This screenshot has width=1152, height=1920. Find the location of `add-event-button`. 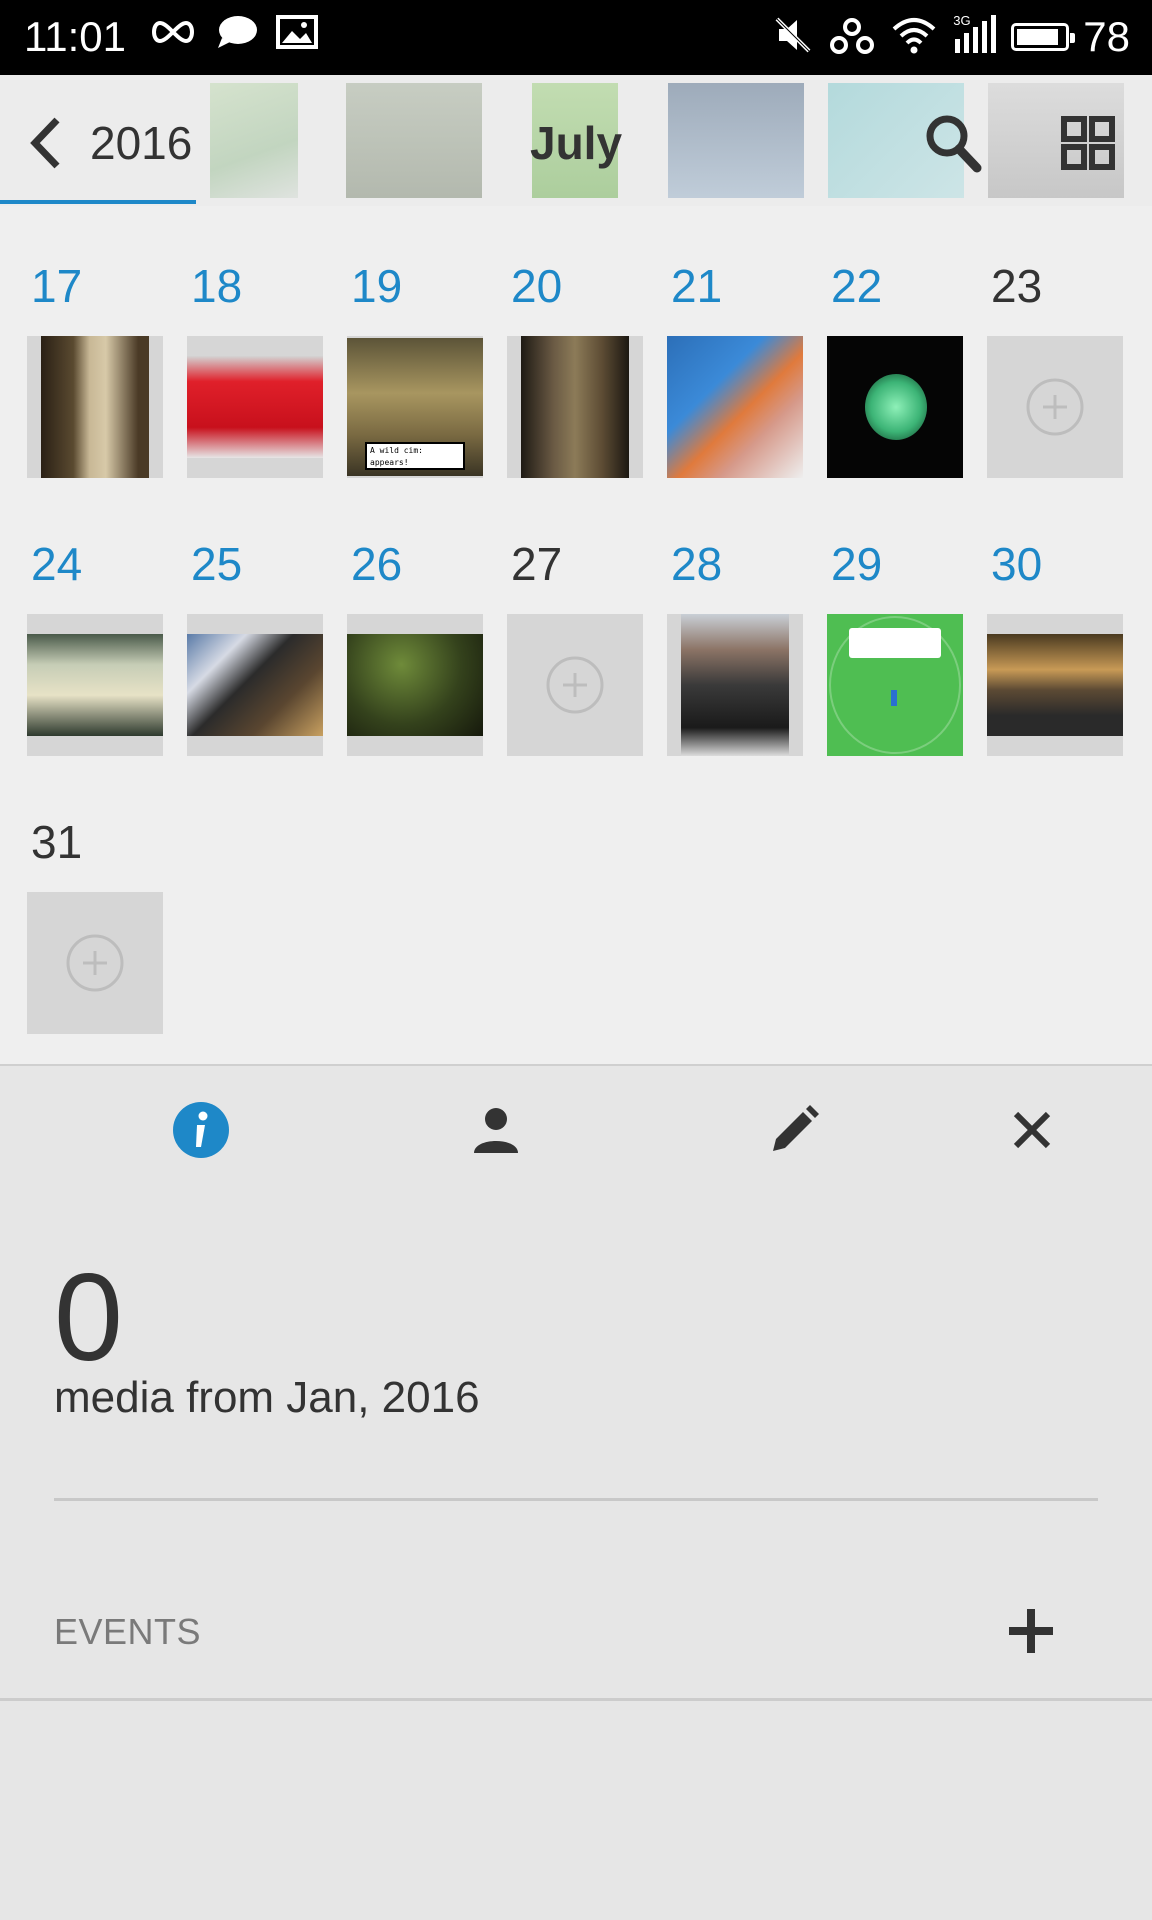

add-event-button is located at coordinates (1031, 1631).